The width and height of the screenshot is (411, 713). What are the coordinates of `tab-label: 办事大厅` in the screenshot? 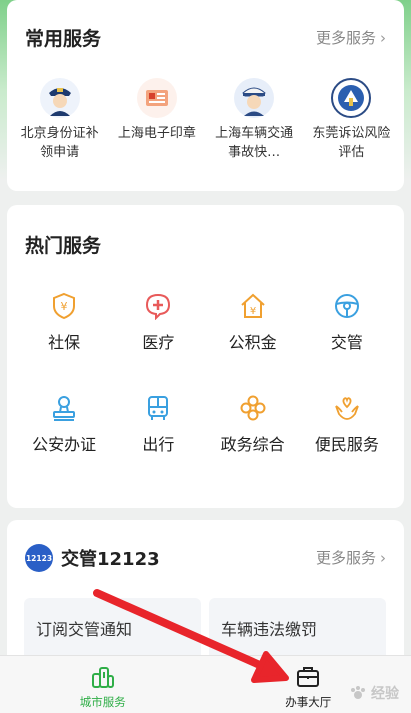 It's located at (308, 702).